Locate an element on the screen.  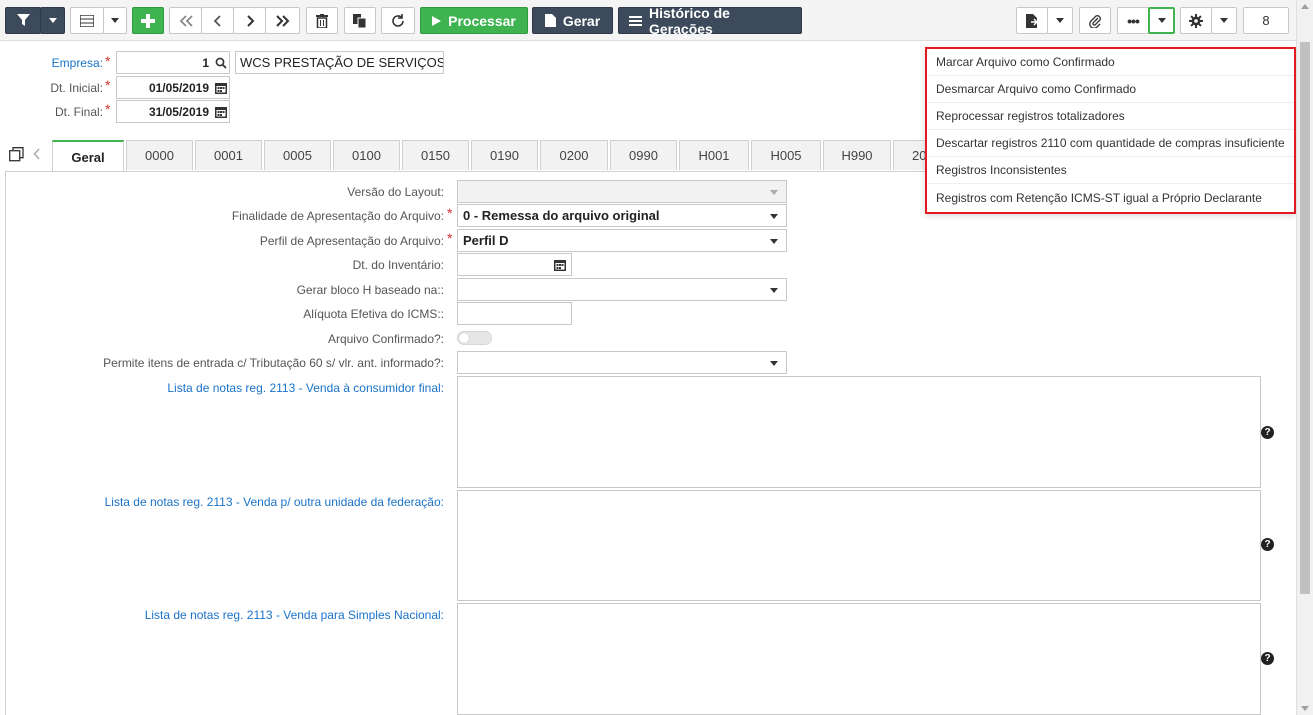
report-dropdown-button is located at coordinates (1060, 20).